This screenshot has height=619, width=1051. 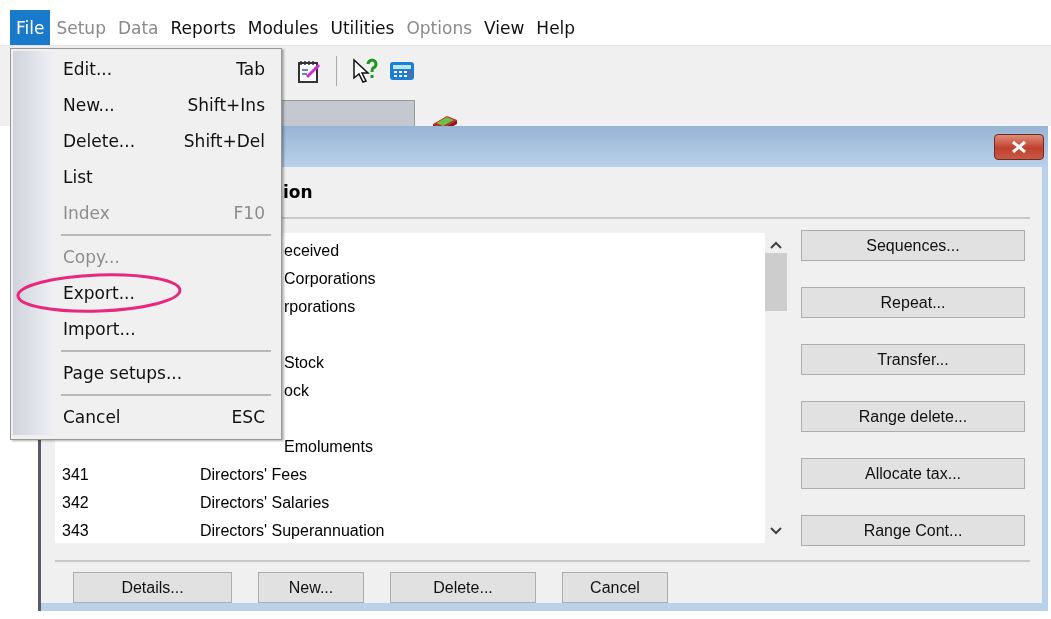 I want to click on account-name: rporations, so click(x=320, y=306).